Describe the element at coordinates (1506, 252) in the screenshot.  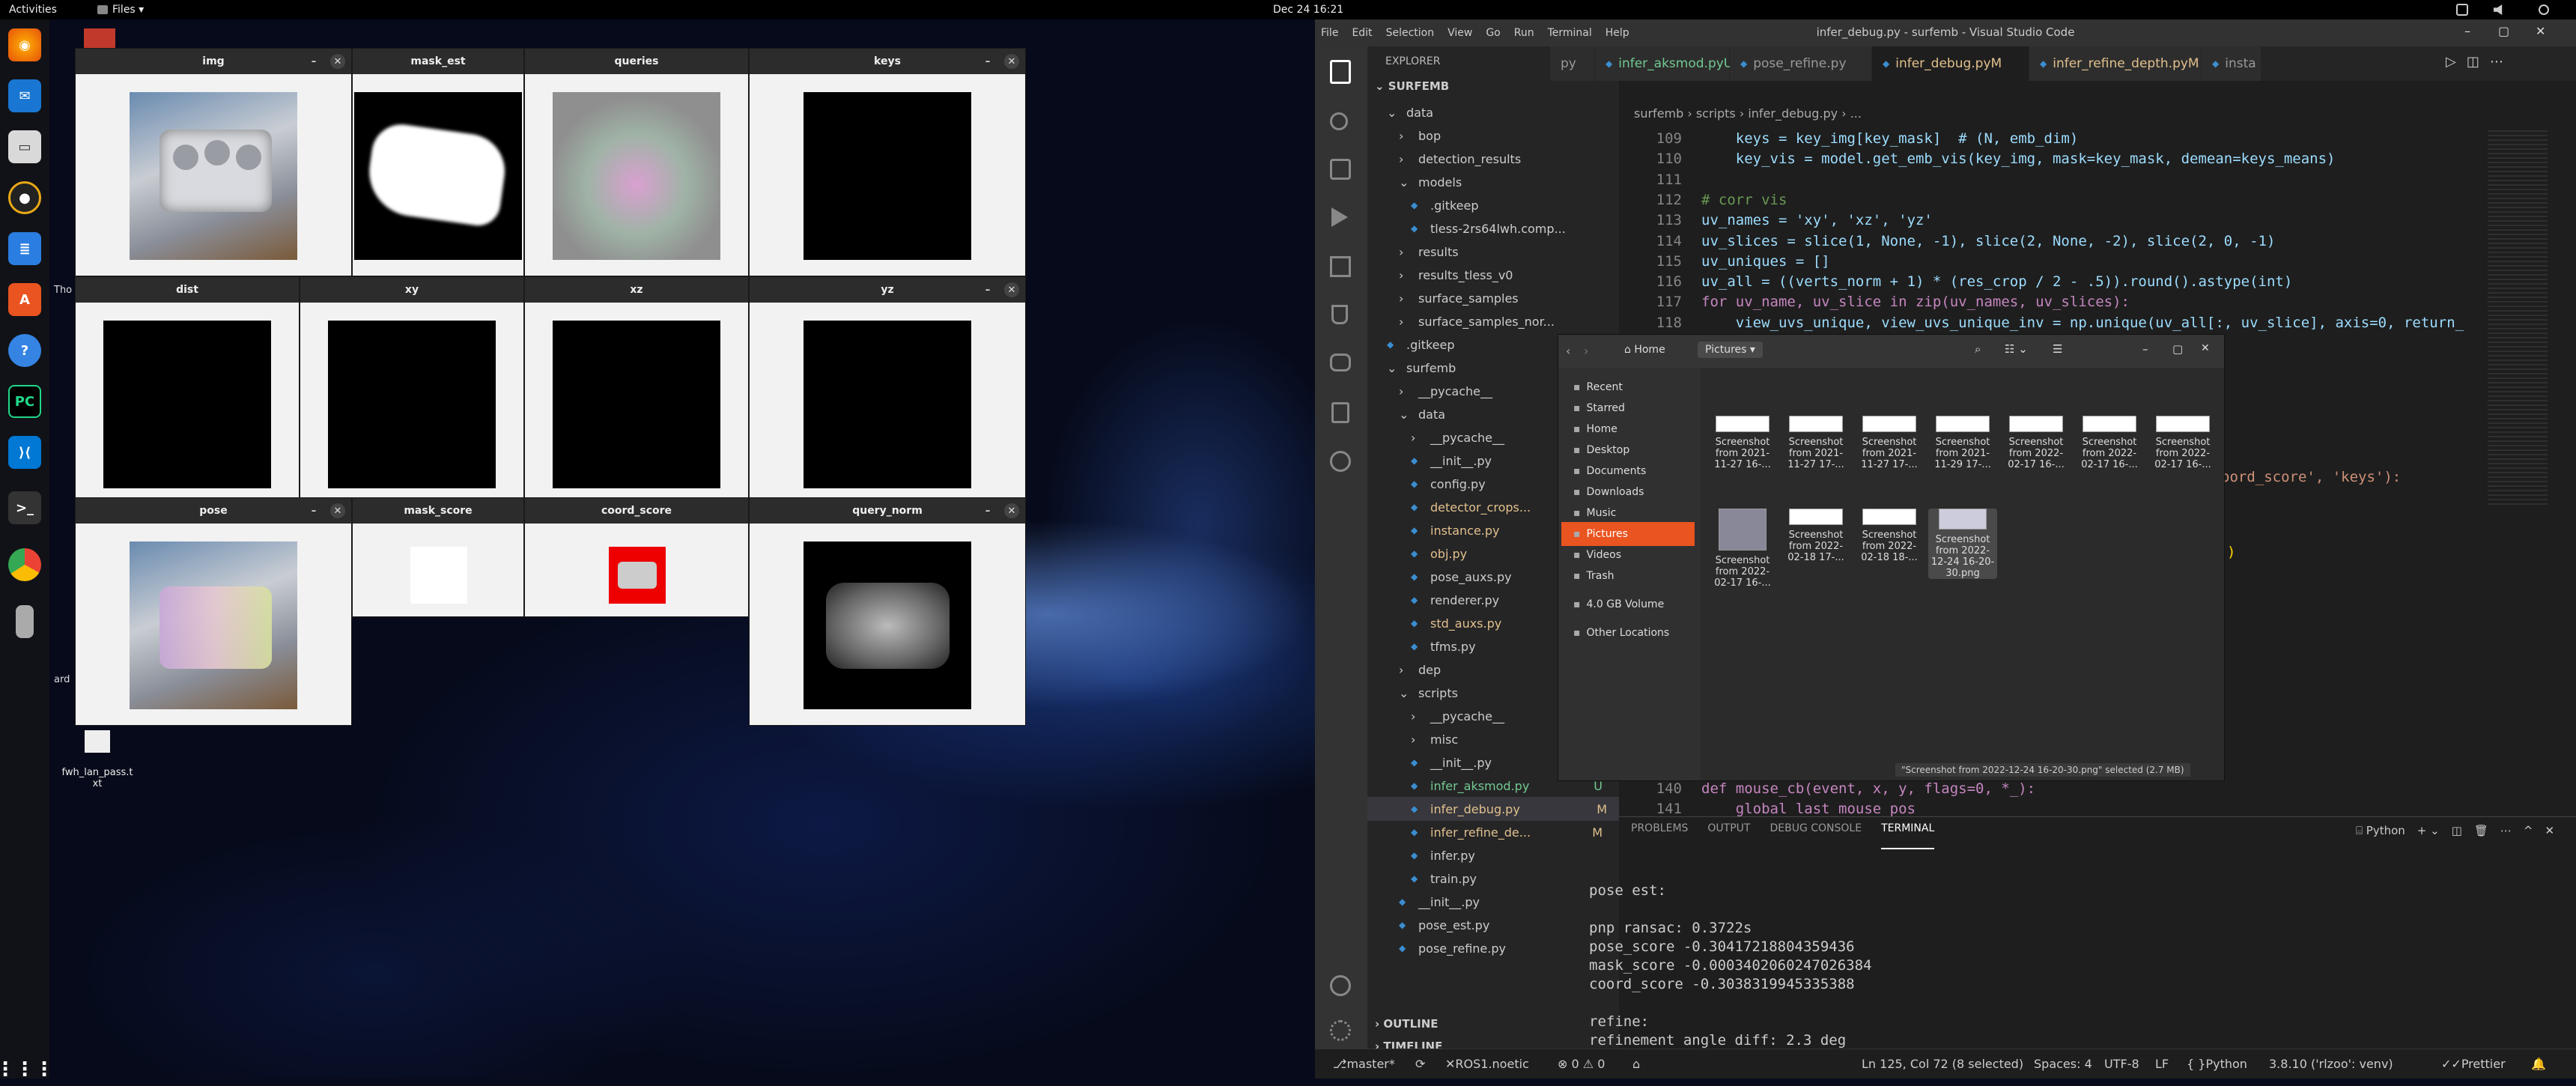
I see `tree-item: › results` at that location.